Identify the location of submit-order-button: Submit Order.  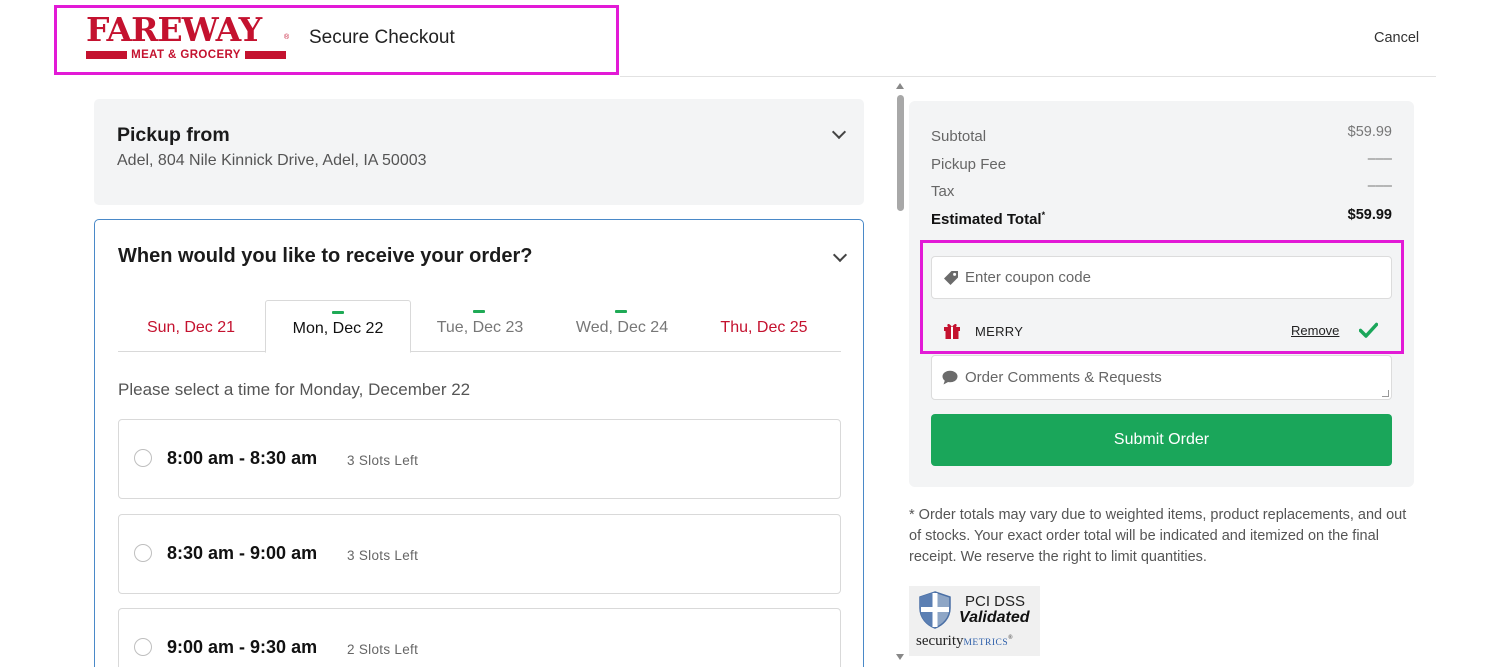
(1161, 440).